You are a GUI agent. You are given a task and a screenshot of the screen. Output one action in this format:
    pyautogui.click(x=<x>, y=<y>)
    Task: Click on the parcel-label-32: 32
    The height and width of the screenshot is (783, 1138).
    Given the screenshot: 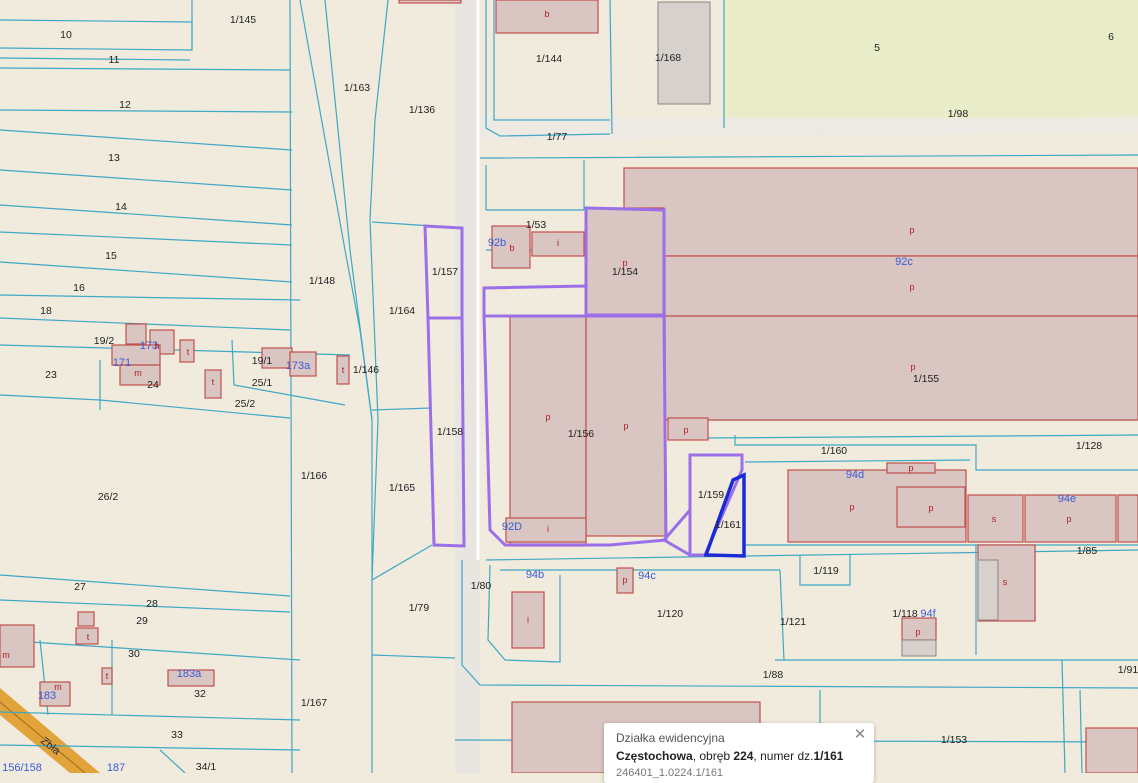 What is the action you would take?
    pyautogui.click(x=200, y=694)
    